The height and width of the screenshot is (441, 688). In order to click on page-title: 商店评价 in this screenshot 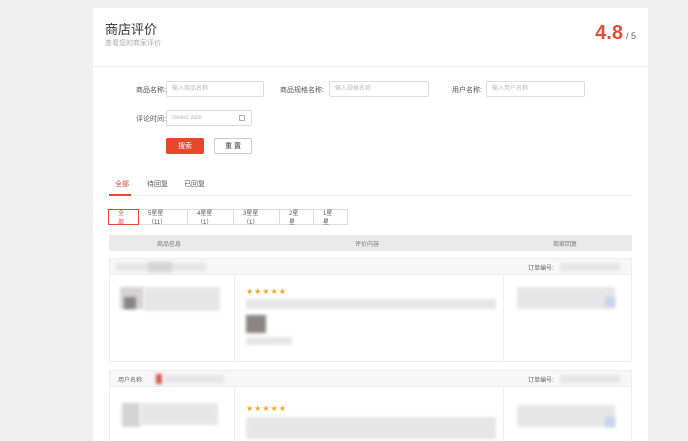, I will do `click(131, 29)`.